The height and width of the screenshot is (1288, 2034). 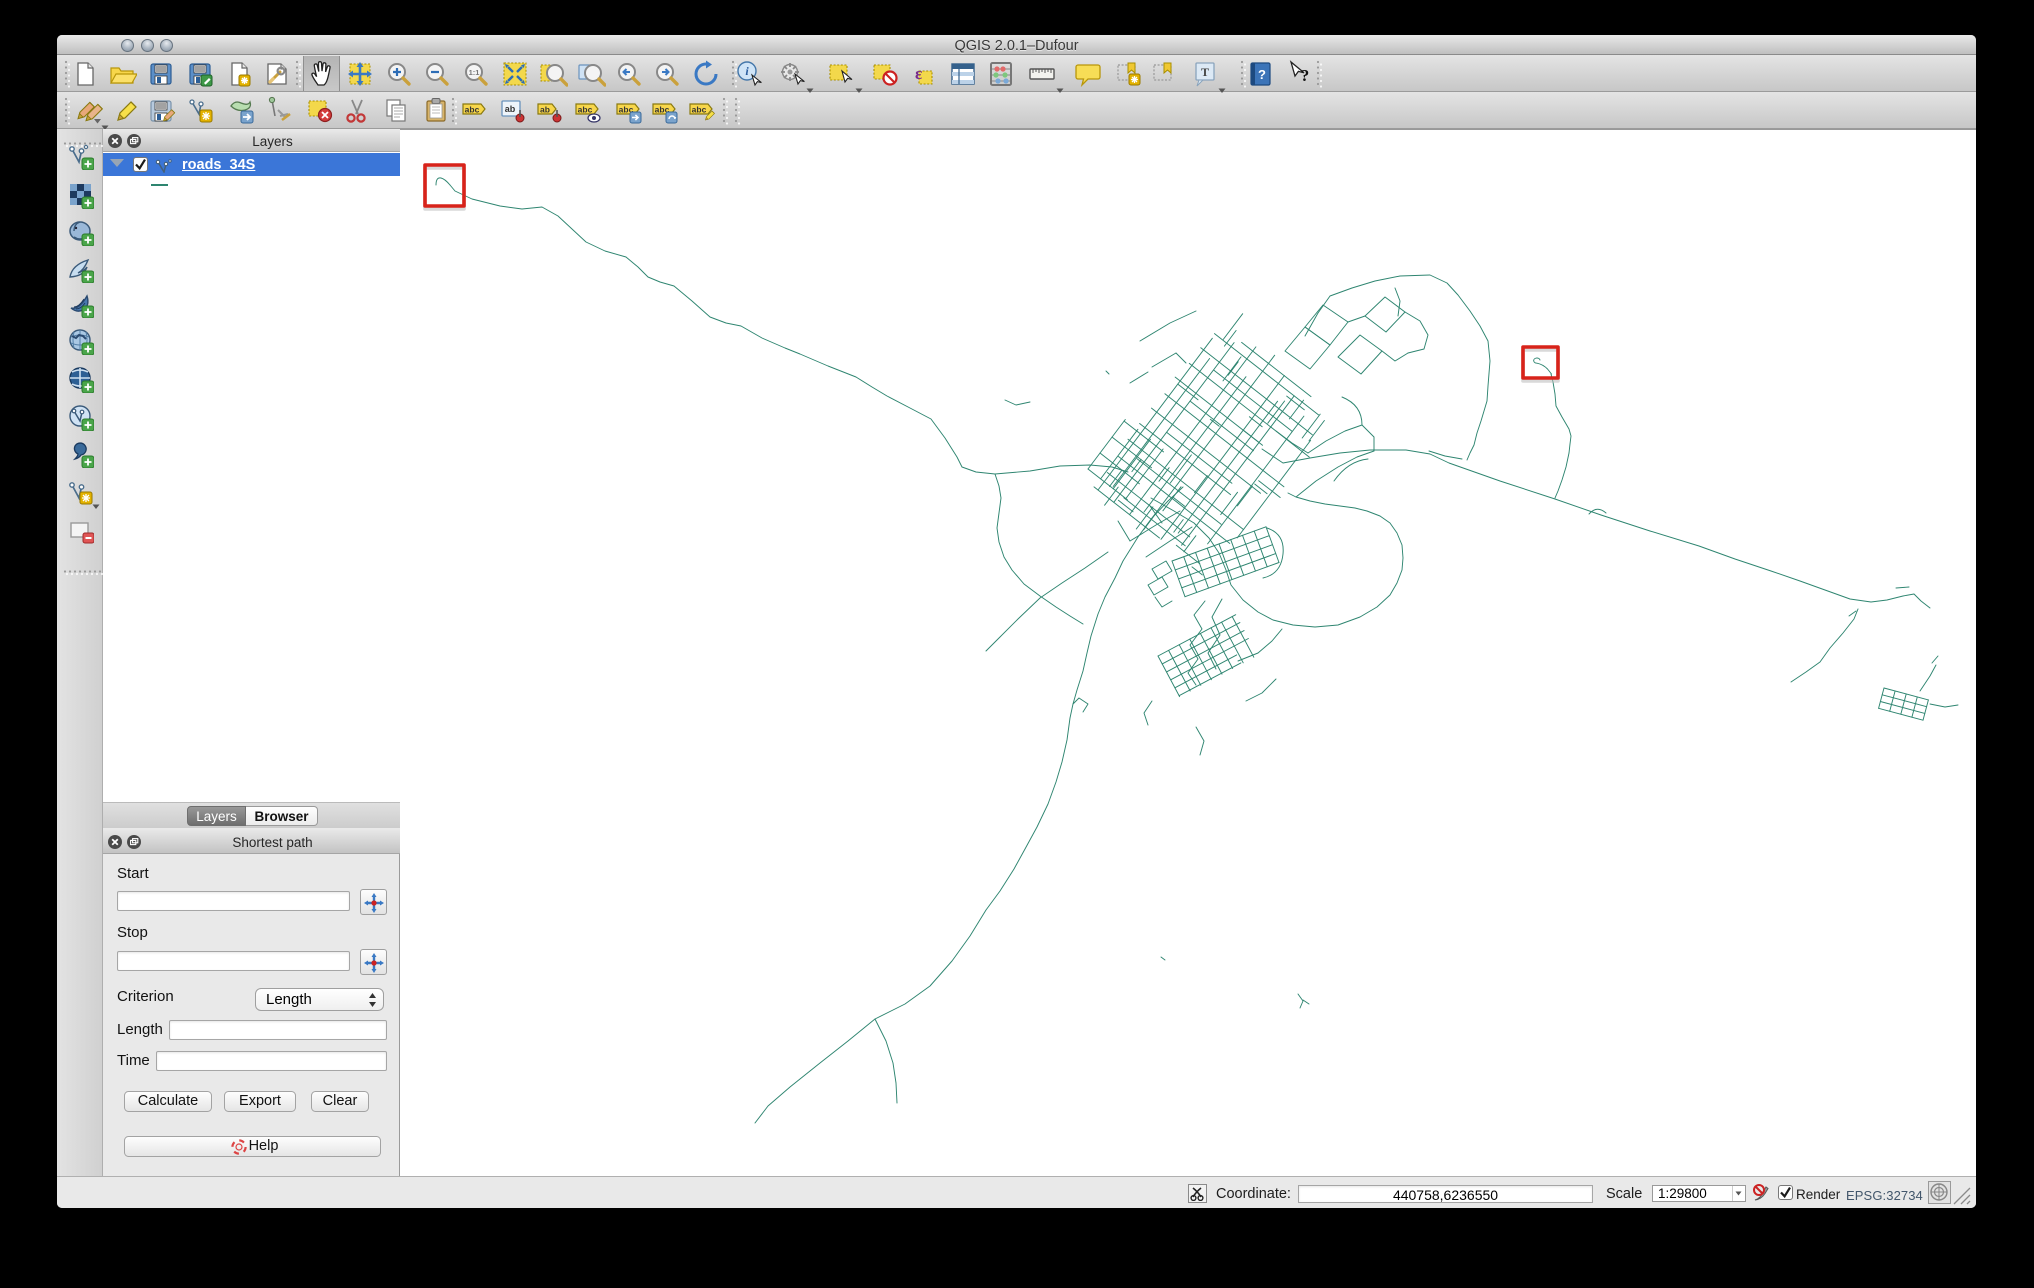 I want to click on svg-text: T, so click(x=1205, y=72).